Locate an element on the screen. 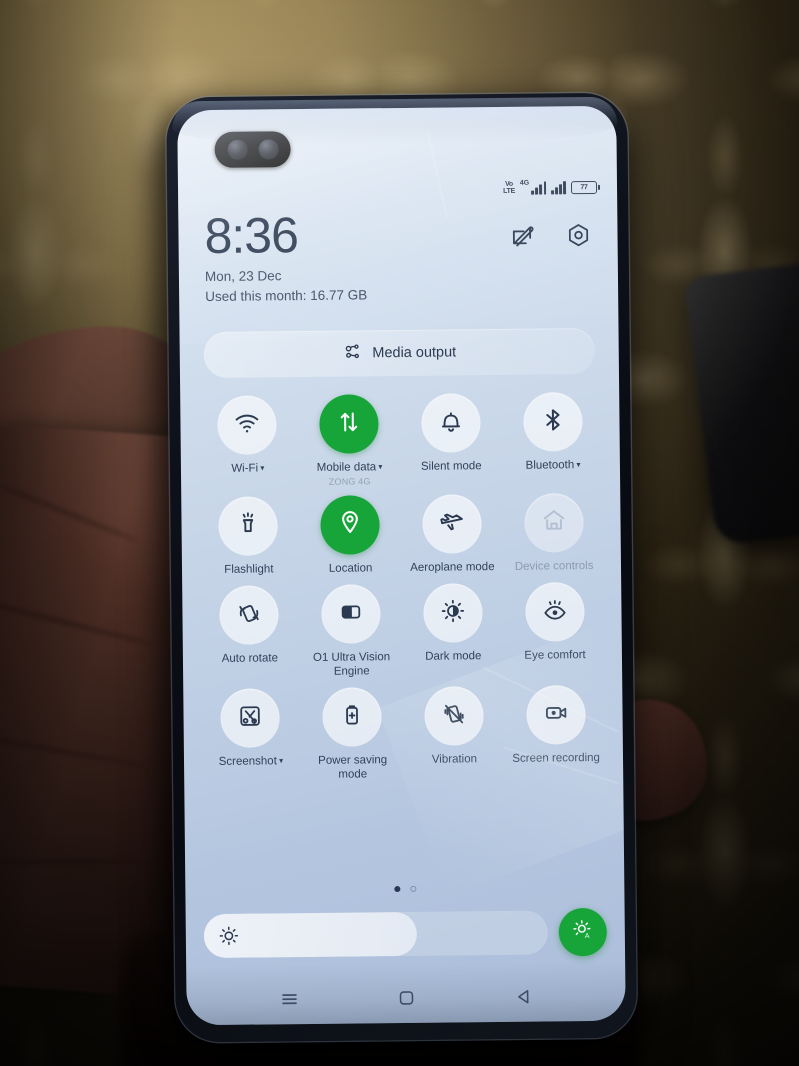  bell-icon is located at coordinates (450, 423).